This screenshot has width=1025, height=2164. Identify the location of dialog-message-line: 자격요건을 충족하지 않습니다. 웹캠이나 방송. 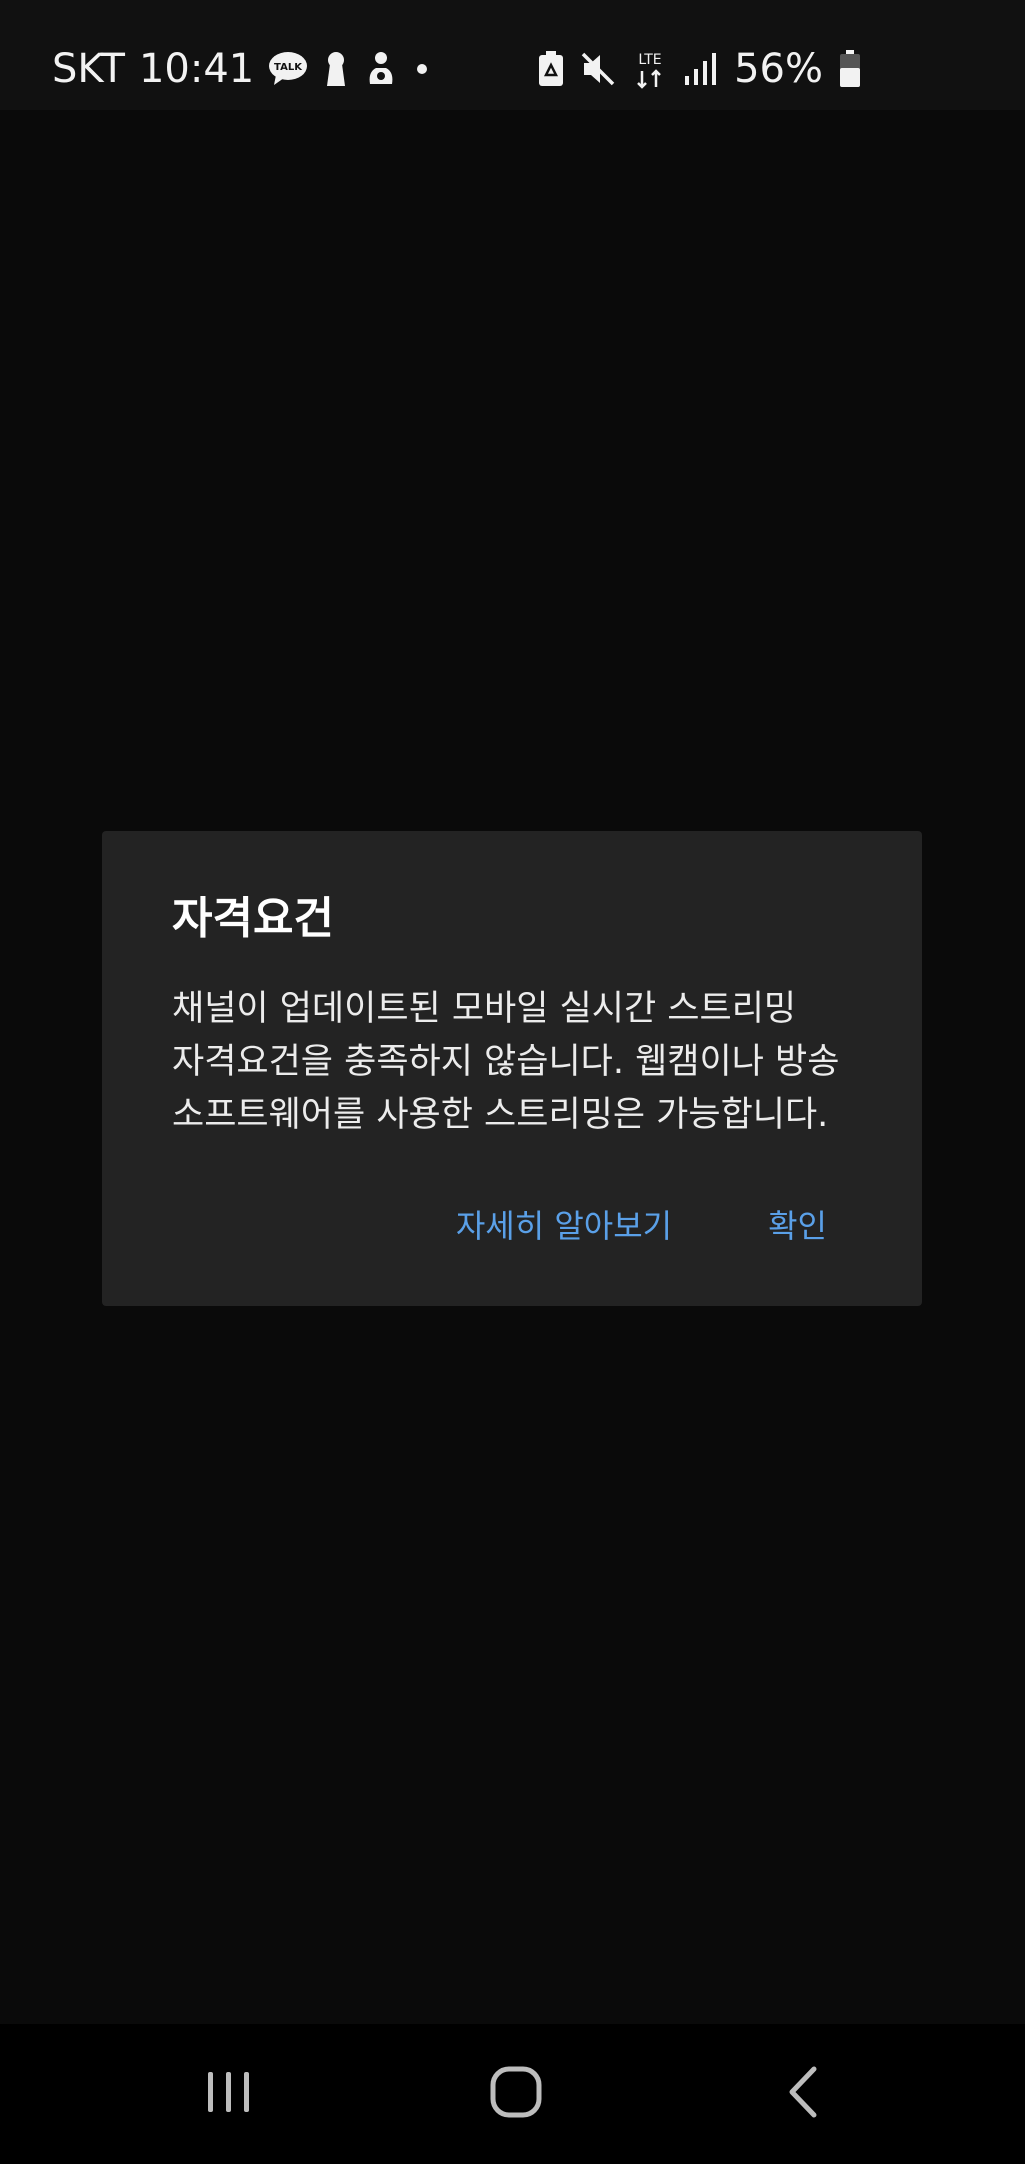
(506, 1062).